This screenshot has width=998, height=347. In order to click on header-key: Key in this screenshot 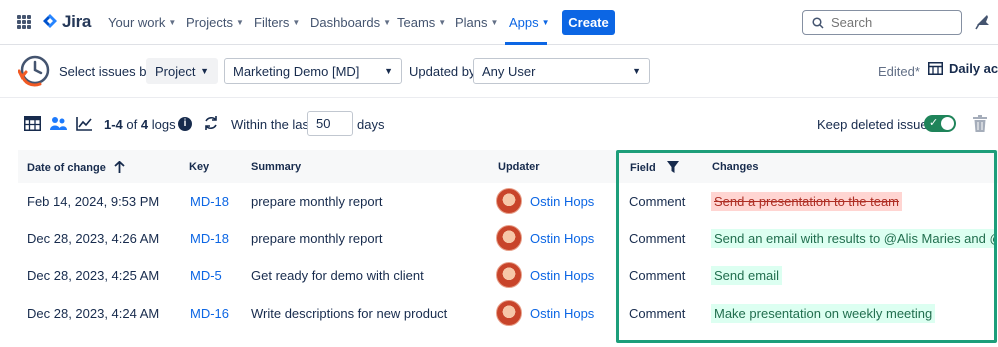, I will do `click(199, 167)`.